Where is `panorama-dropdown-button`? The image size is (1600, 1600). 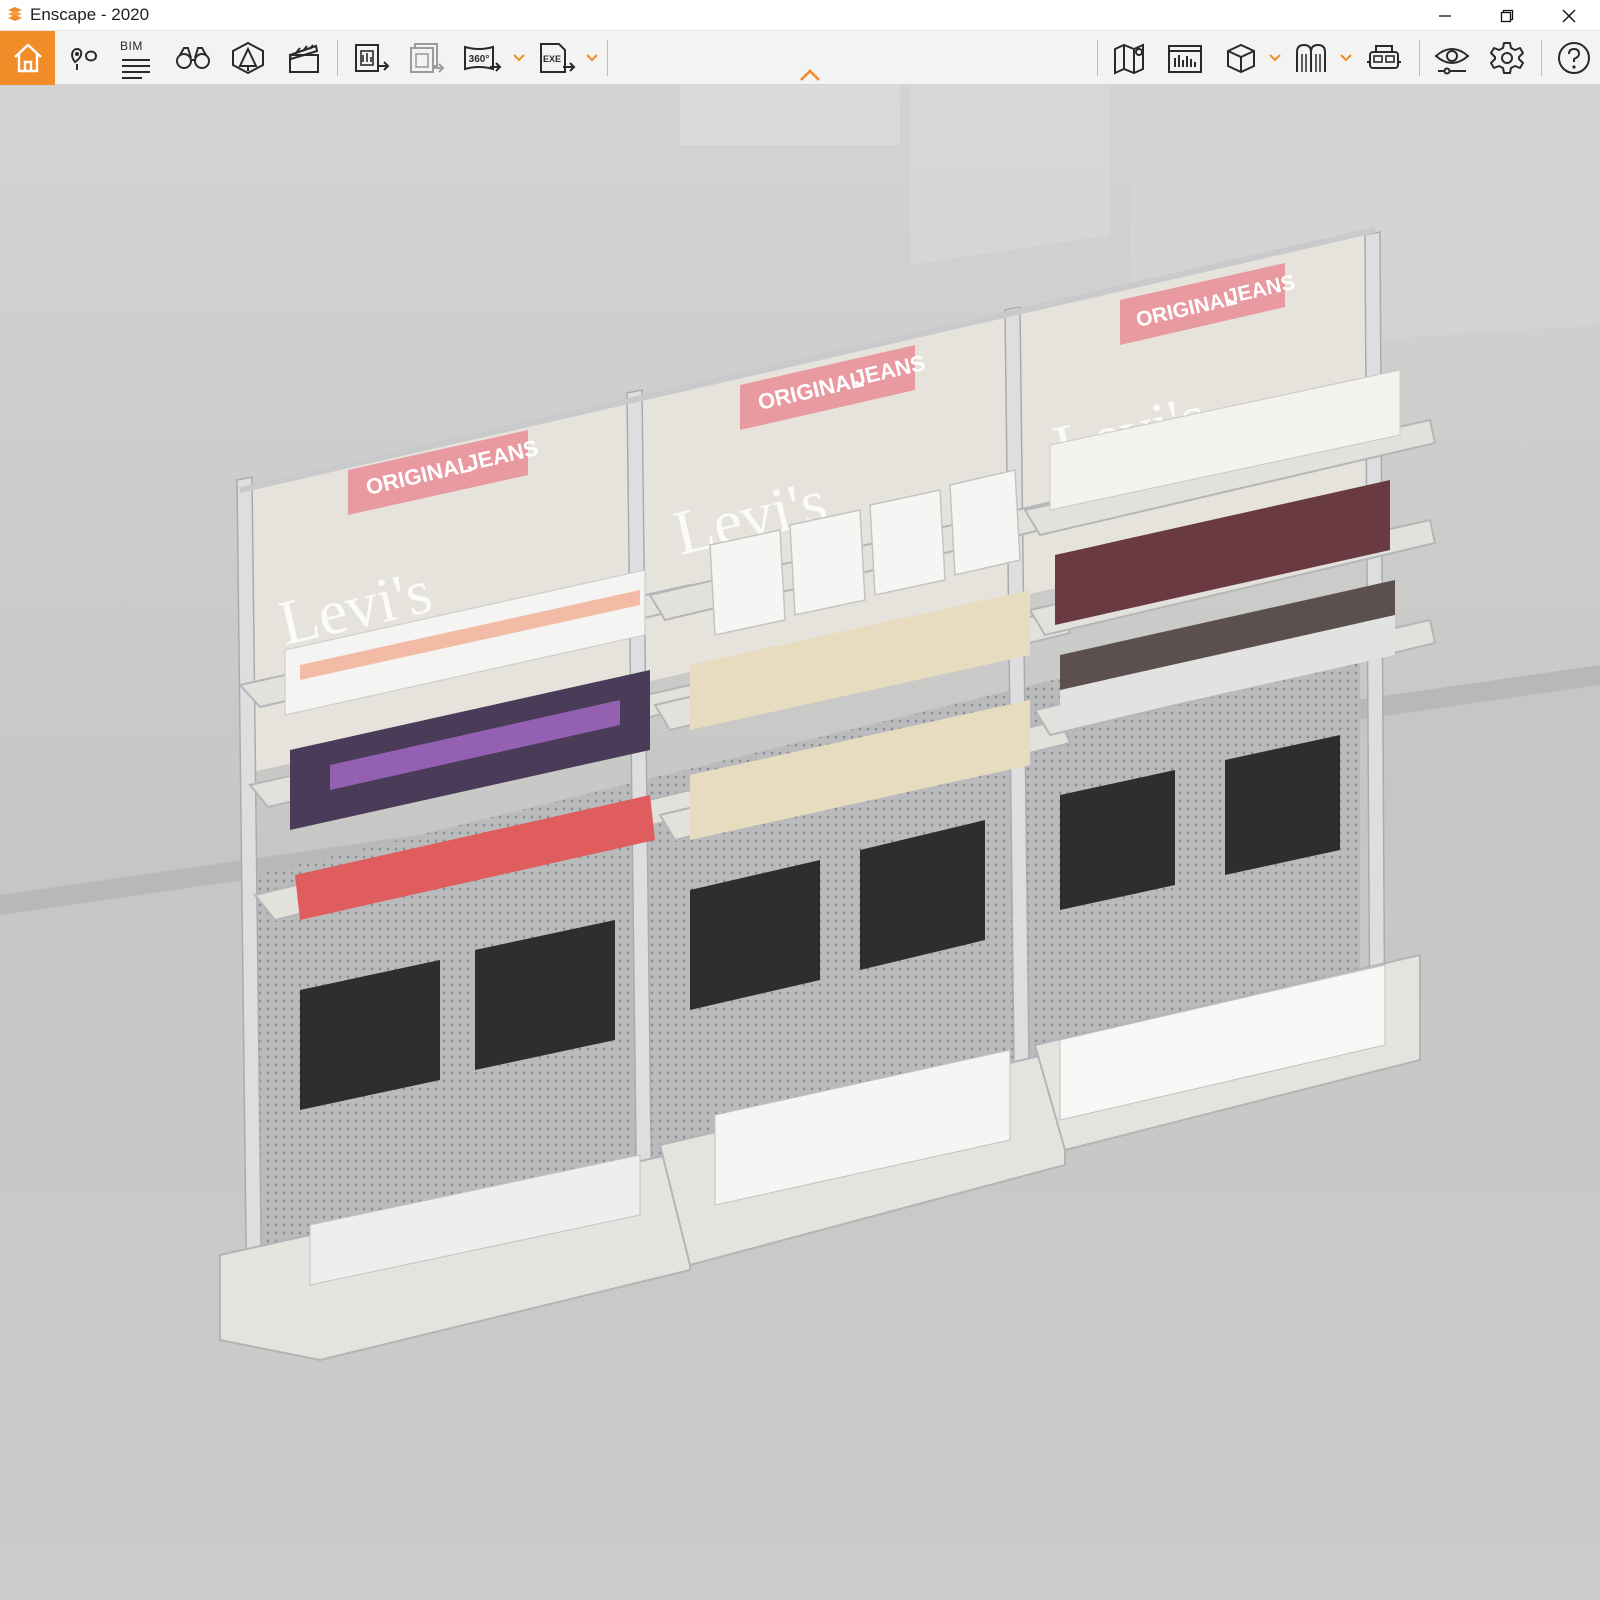
panorama-dropdown-button is located at coordinates (519, 58).